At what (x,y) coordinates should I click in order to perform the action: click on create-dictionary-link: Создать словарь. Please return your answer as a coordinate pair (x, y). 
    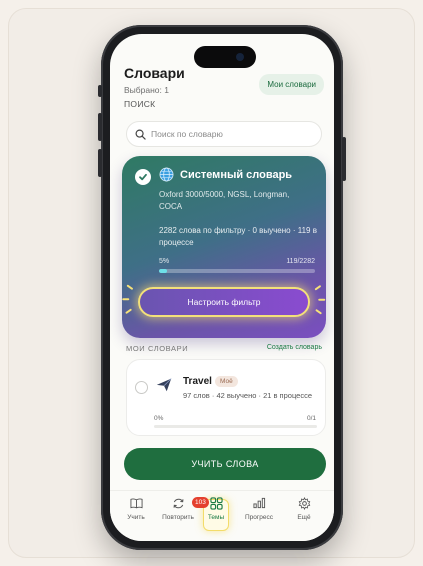
    Looking at the image, I should click on (294, 347).